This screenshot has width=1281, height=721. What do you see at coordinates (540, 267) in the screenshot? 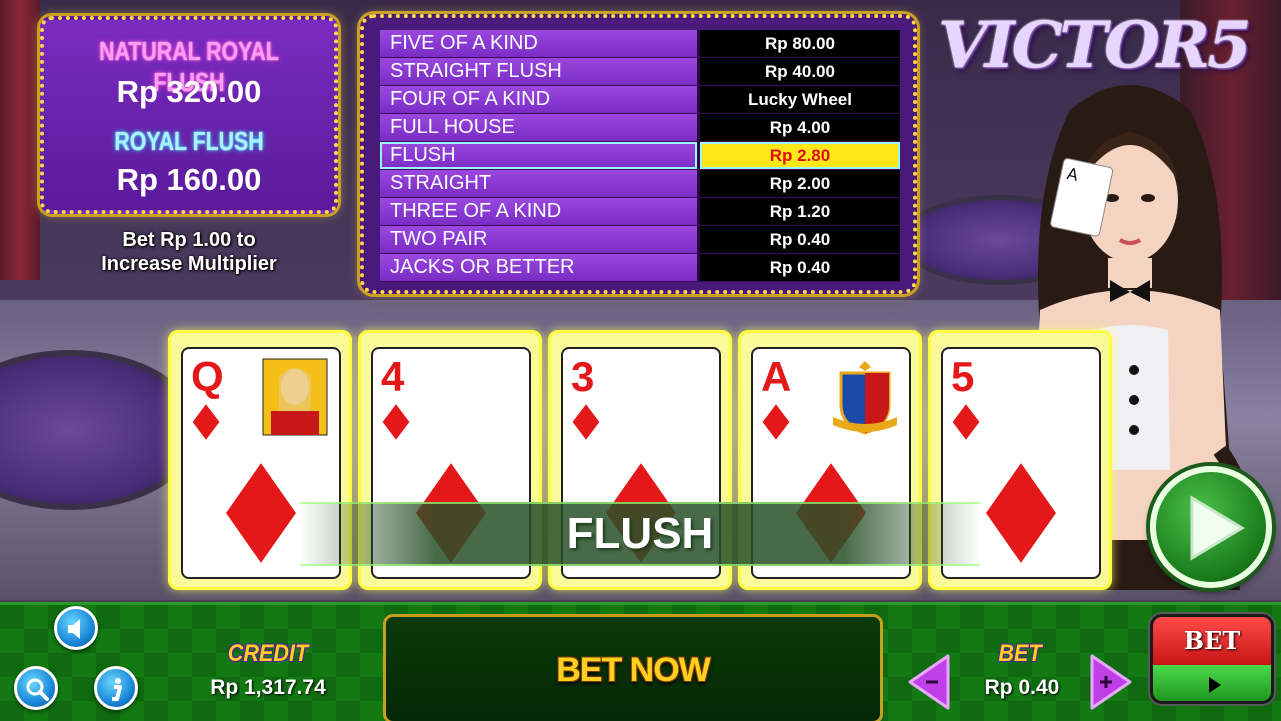
I see `paytable-hand: JACKS OR BETTER` at bounding box center [540, 267].